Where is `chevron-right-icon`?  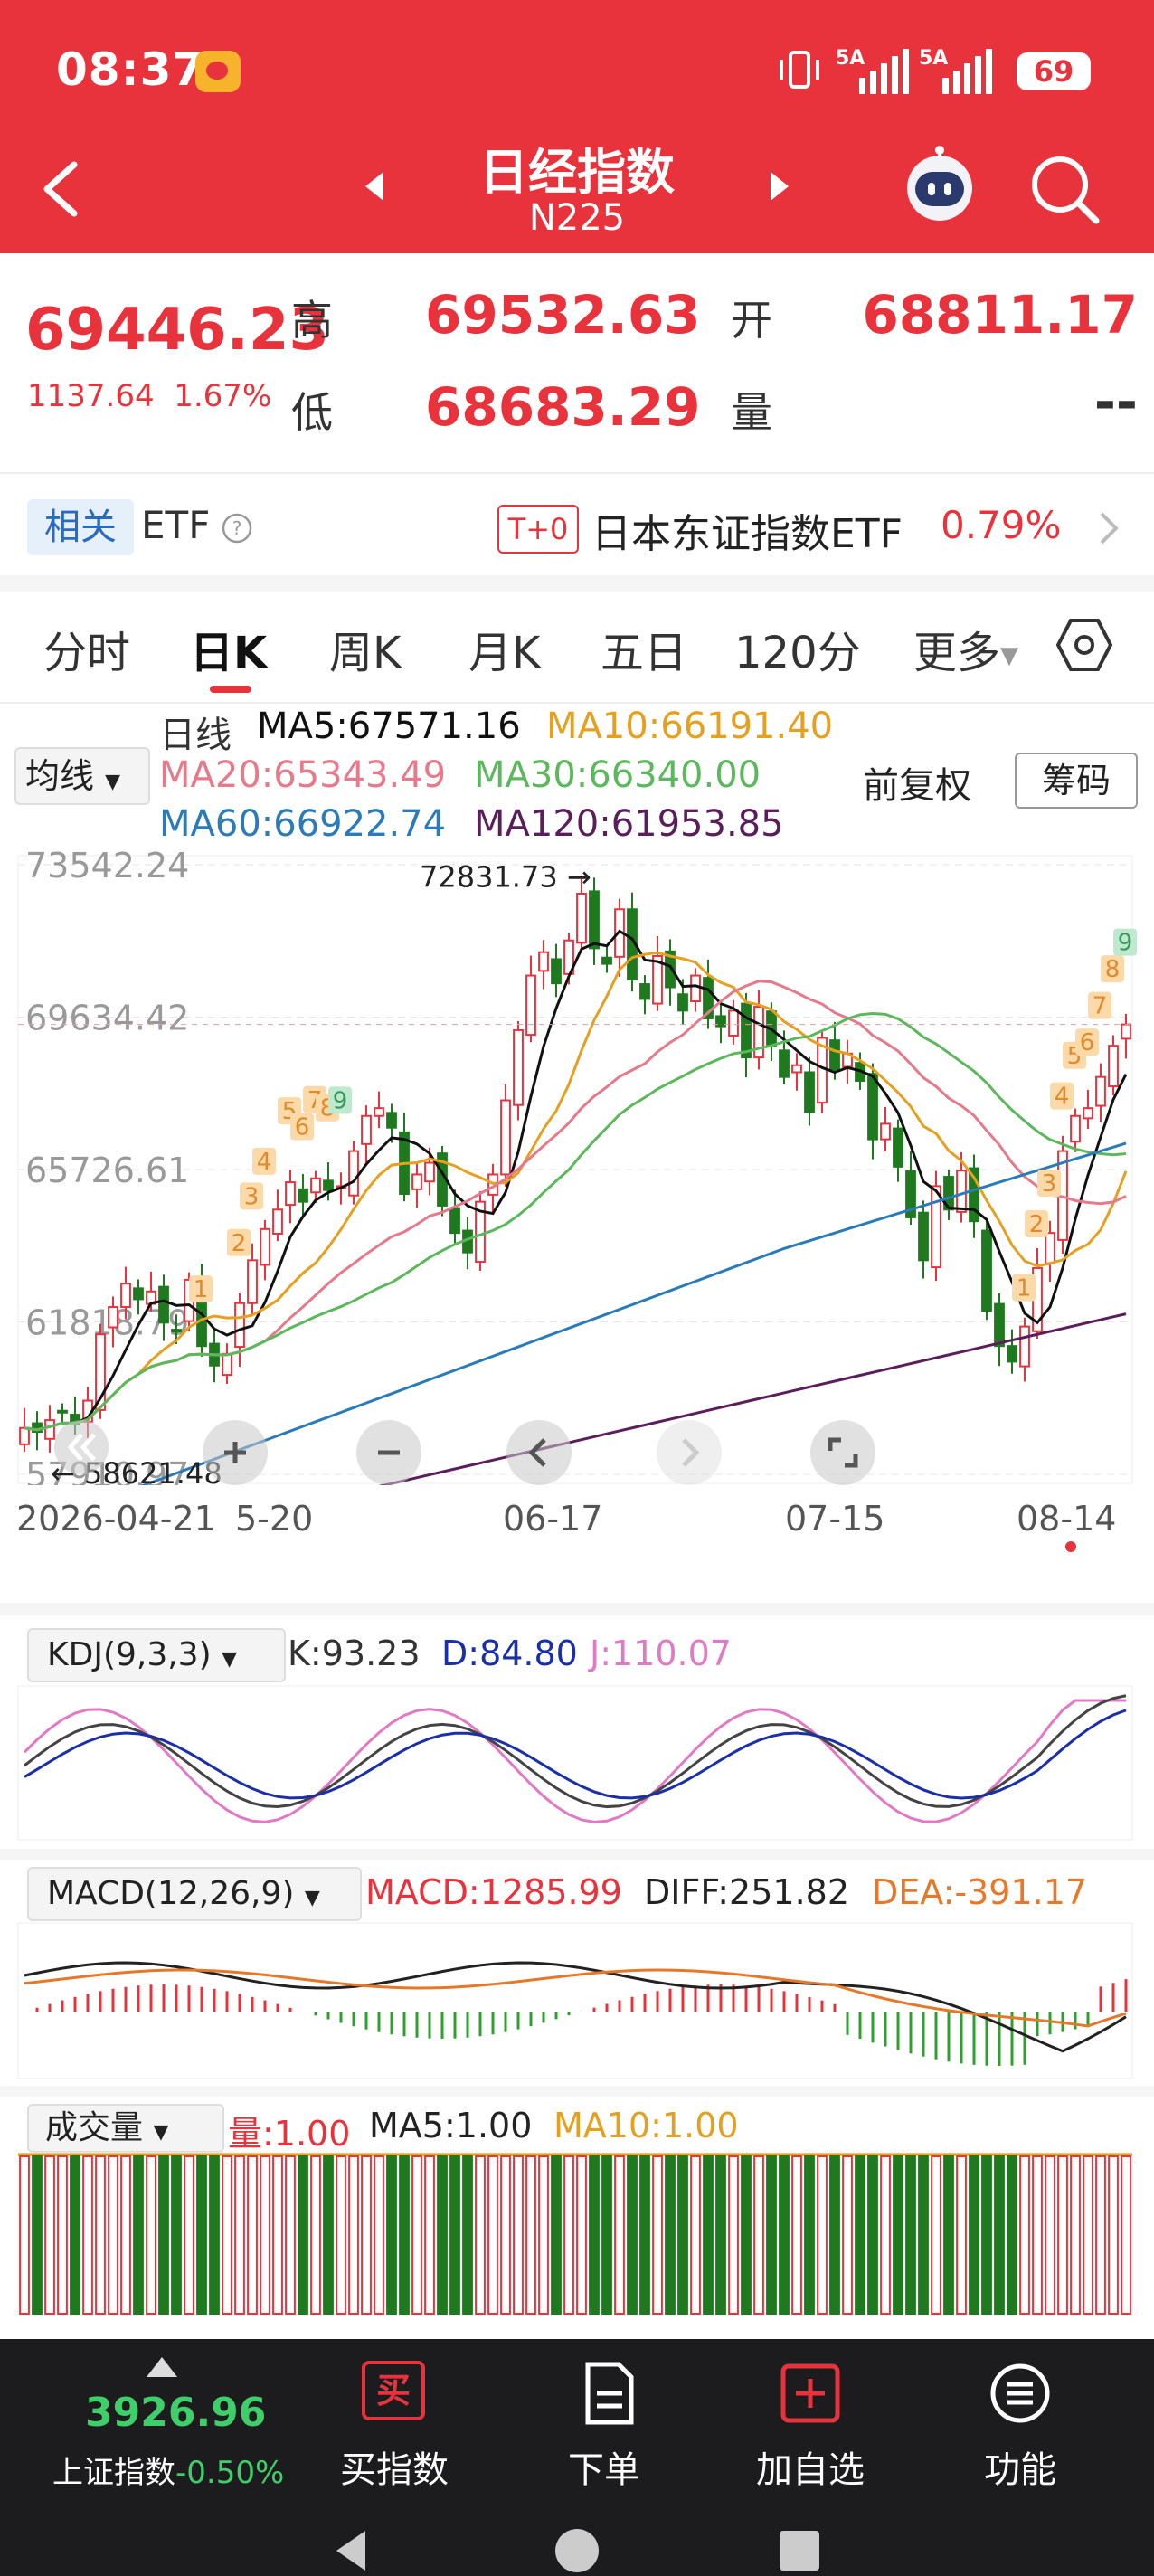 chevron-right-icon is located at coordinates (1109, 528).